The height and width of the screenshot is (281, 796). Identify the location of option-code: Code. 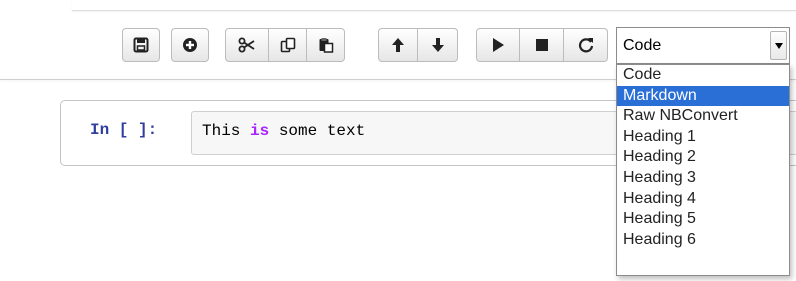
(703, 75).